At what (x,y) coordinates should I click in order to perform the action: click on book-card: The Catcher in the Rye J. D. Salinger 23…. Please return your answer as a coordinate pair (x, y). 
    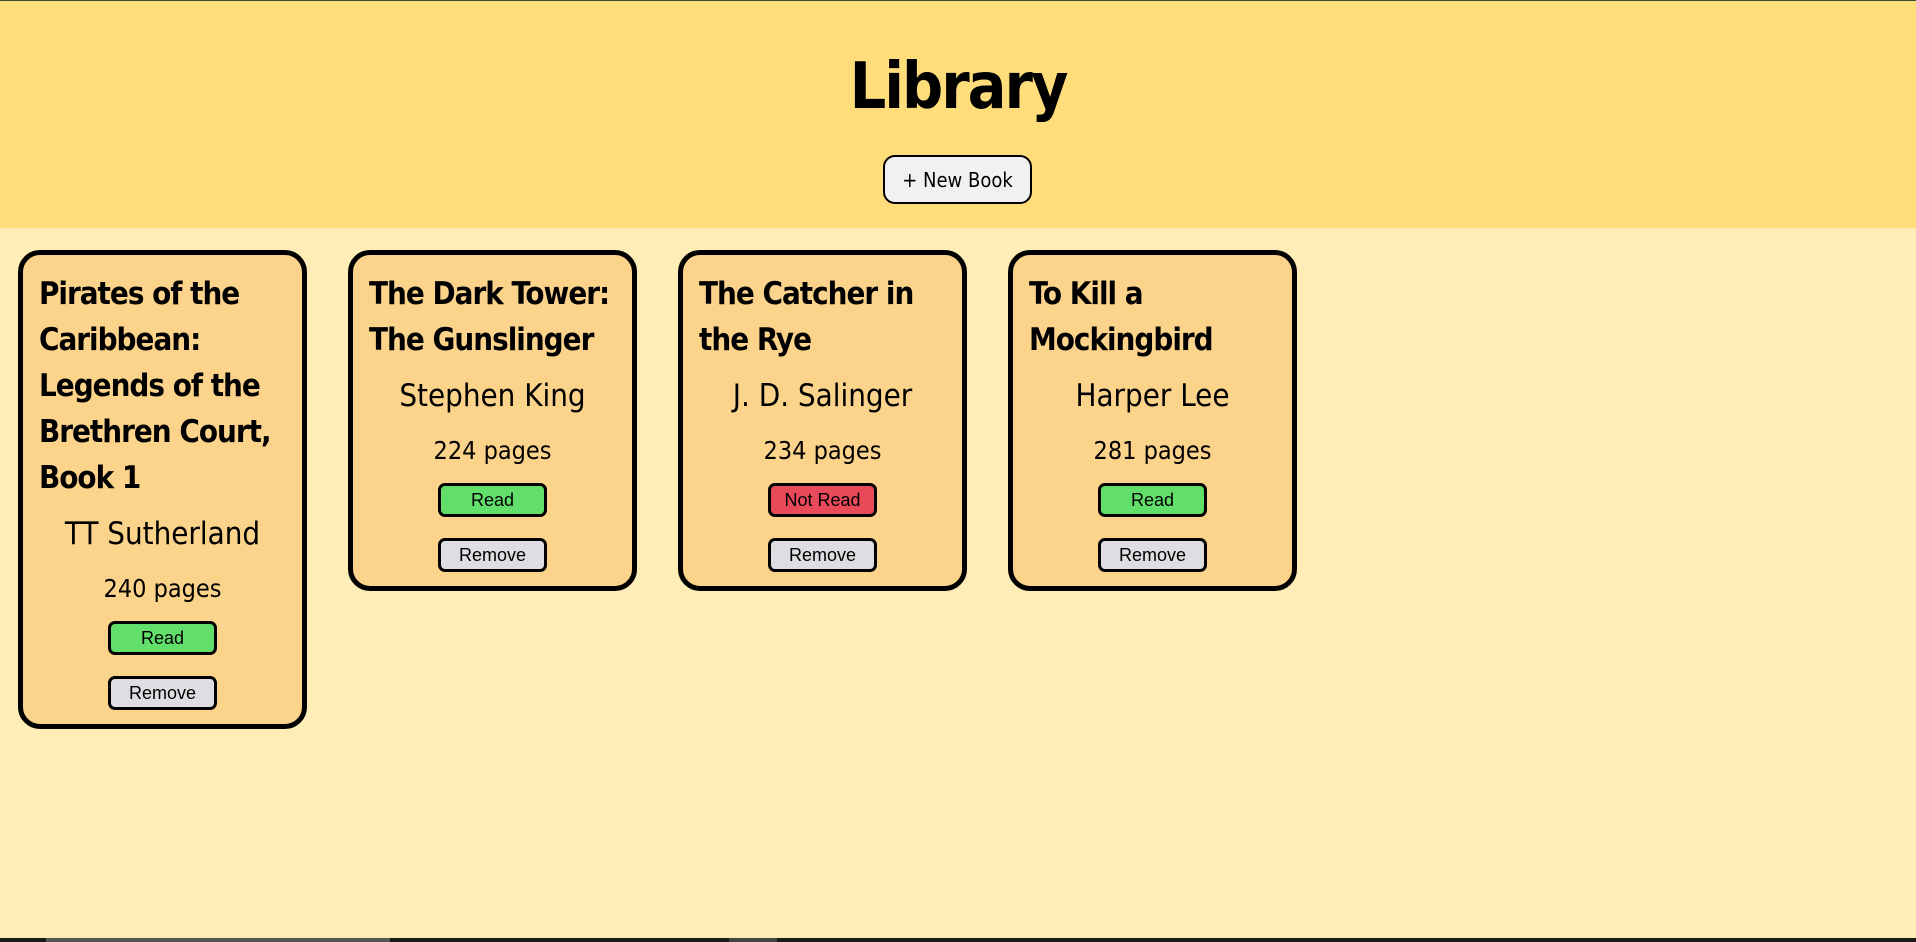
    Looking at the image, I should click on (822, 420).